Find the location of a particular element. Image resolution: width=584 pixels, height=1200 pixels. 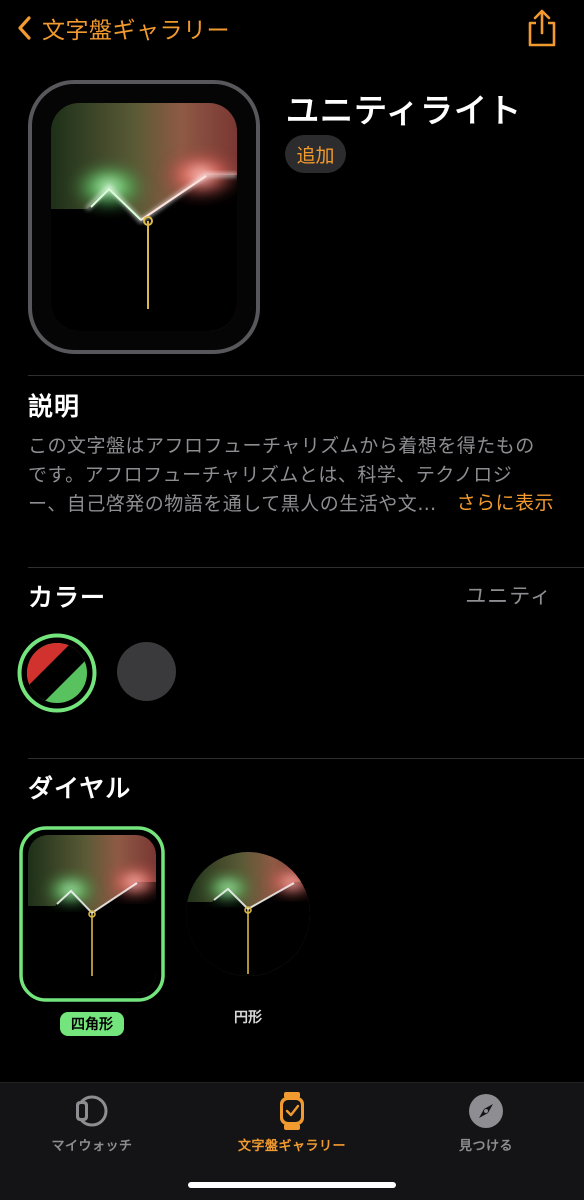

unity-color-icon is located at coordinates (57, 673).